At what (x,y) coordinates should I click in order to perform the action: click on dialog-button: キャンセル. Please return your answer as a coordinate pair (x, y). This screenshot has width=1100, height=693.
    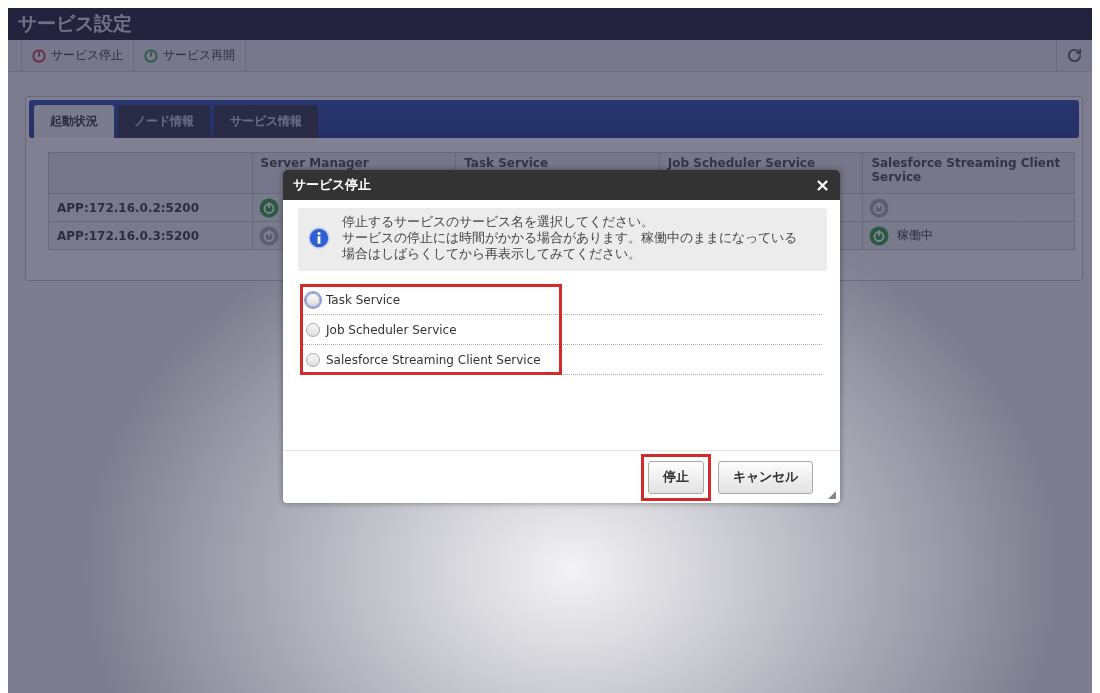
    Looking at the image, I should click on (765, 477).